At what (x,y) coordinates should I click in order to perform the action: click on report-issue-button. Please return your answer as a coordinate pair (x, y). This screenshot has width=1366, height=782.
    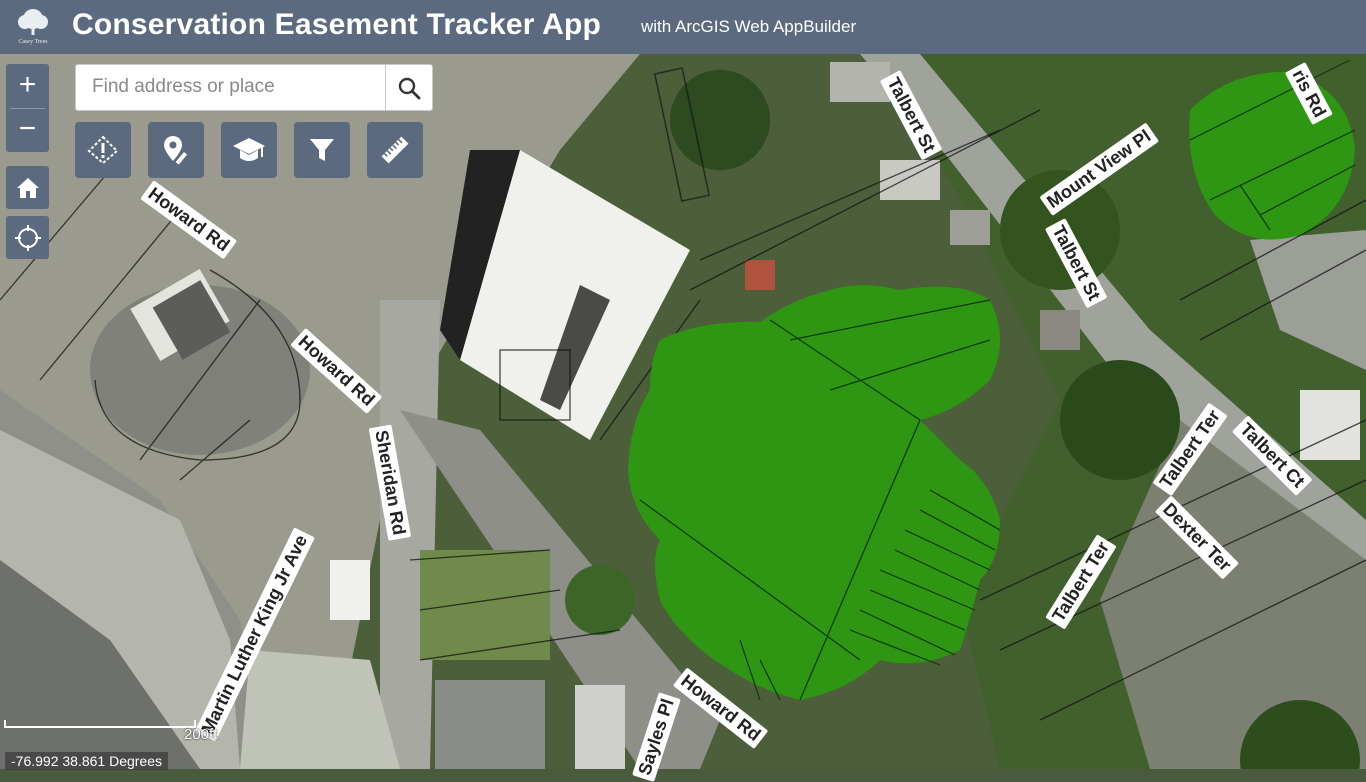
    Looking at the image, I should click on (103, 150).